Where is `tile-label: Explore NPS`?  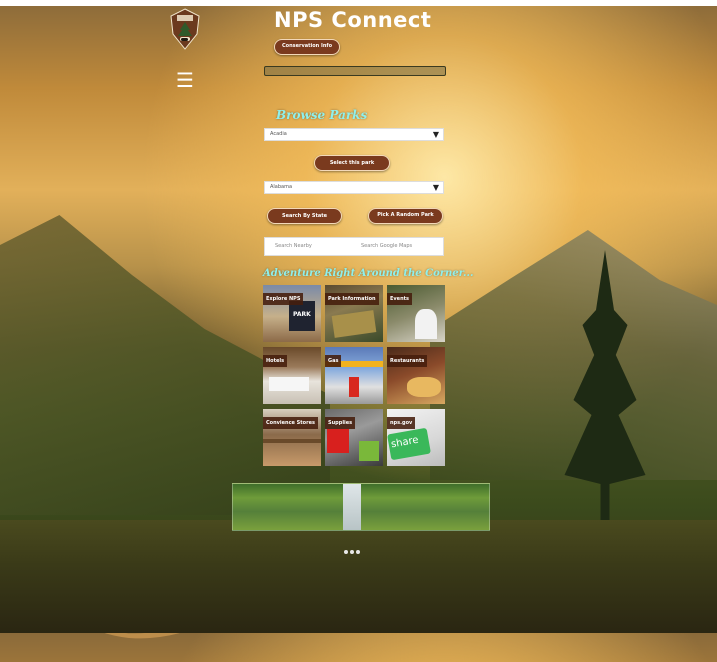
tile-label: Explore NPS is located at coordinates (283, 299).